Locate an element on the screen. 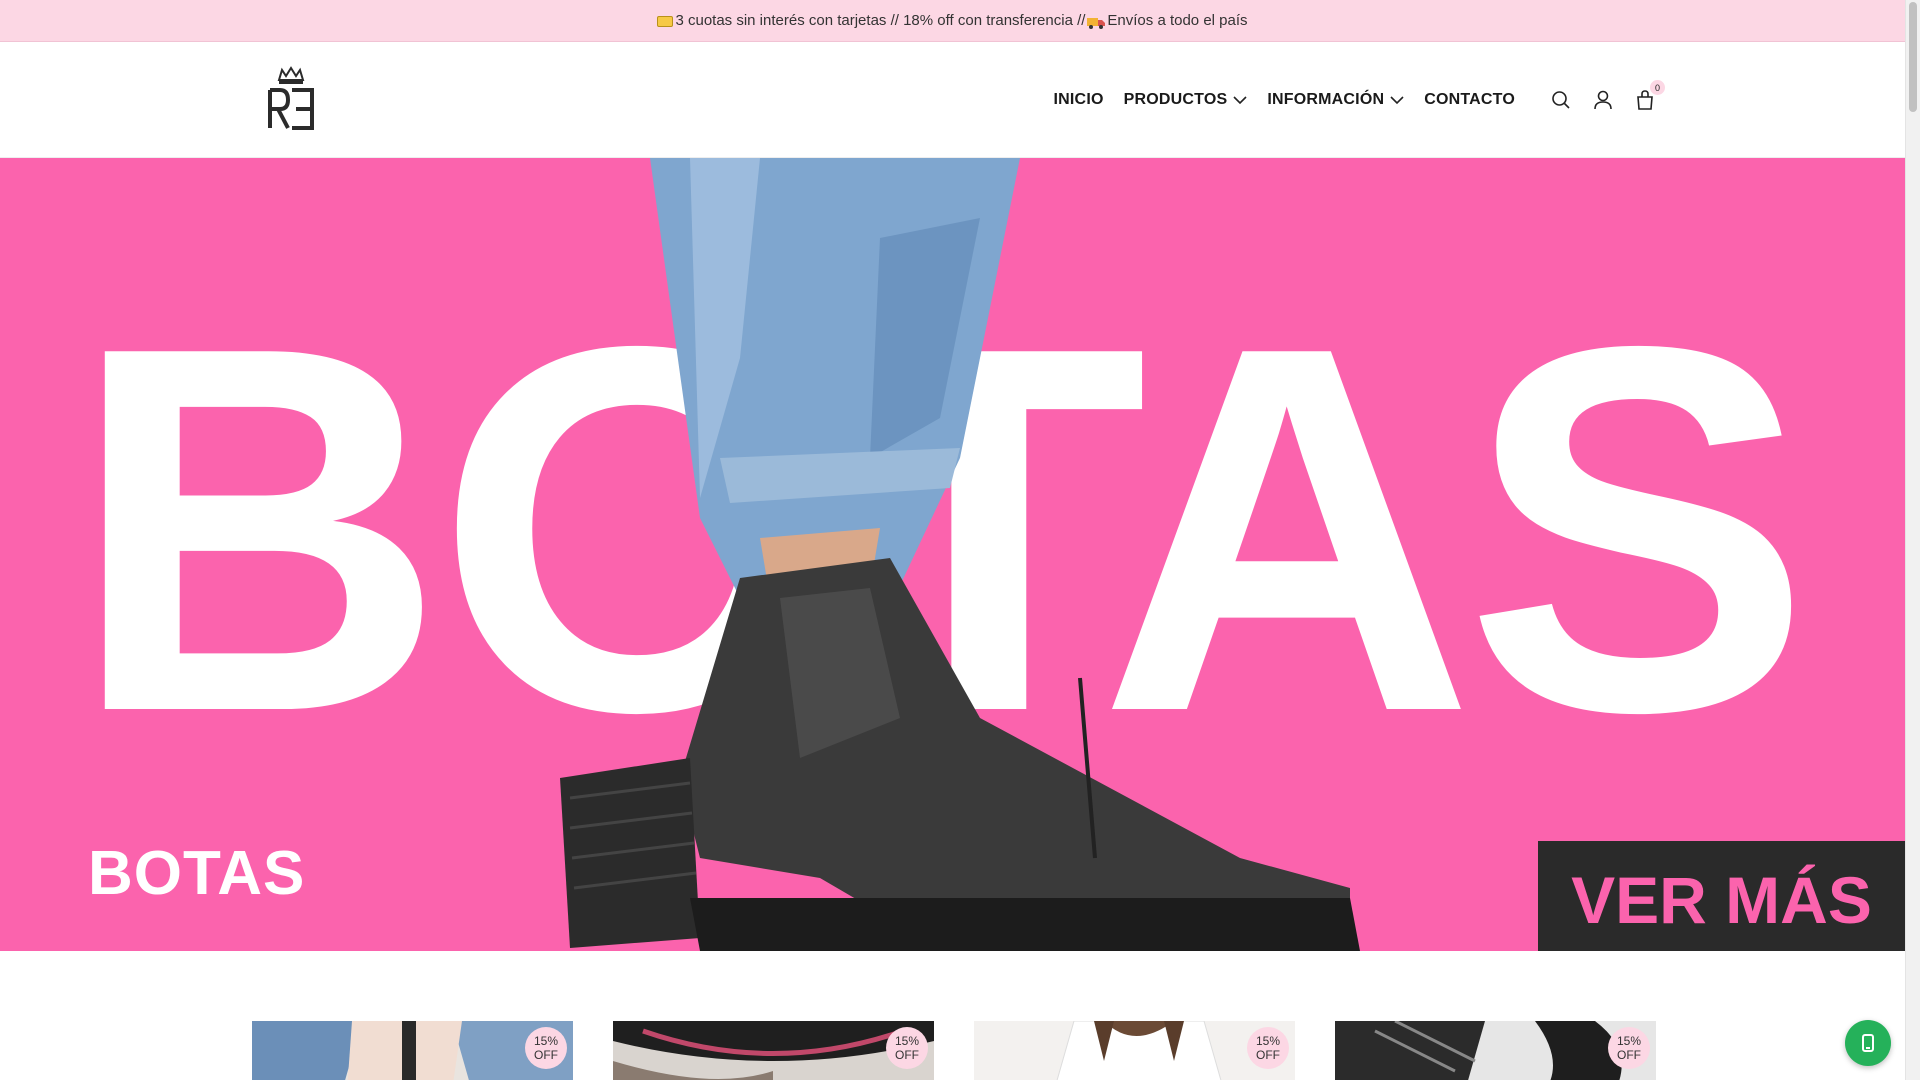 This screenshot has width=1920, height=1080. store-logo is located at coordinates (291, 99).